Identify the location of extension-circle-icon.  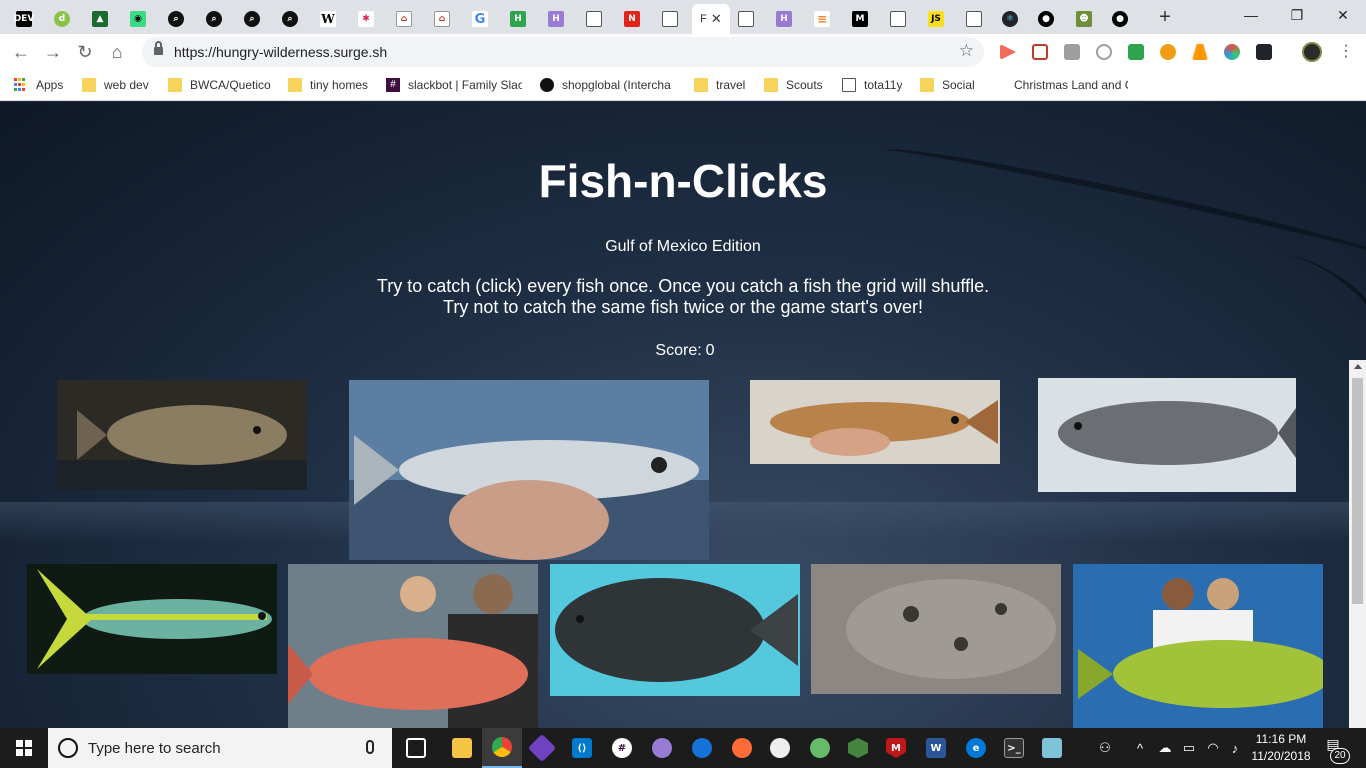
(1104, 52).